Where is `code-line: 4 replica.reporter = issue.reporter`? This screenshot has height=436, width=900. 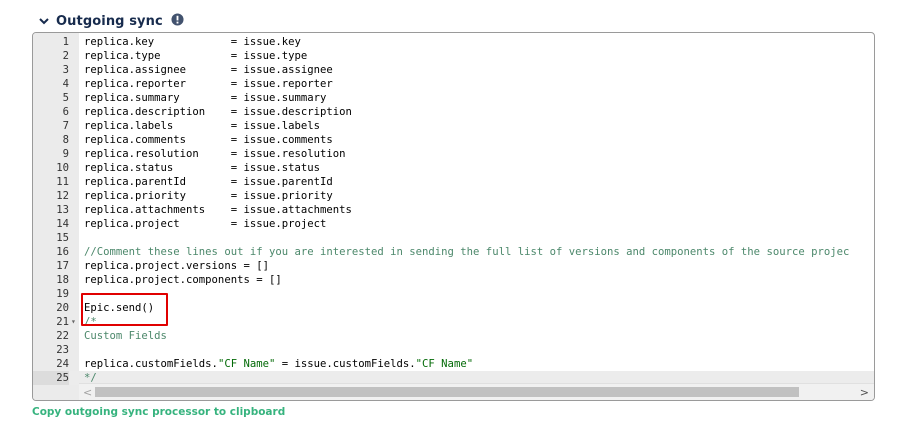
code-line: 4 replica.reporter = issue.reporter is located at coordinates (453, 84).